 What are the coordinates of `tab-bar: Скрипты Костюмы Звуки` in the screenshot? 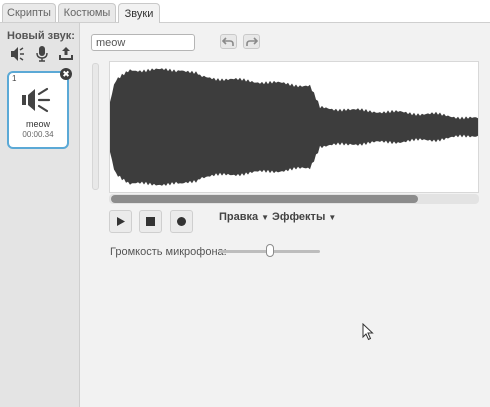 It's located at (245, 11).